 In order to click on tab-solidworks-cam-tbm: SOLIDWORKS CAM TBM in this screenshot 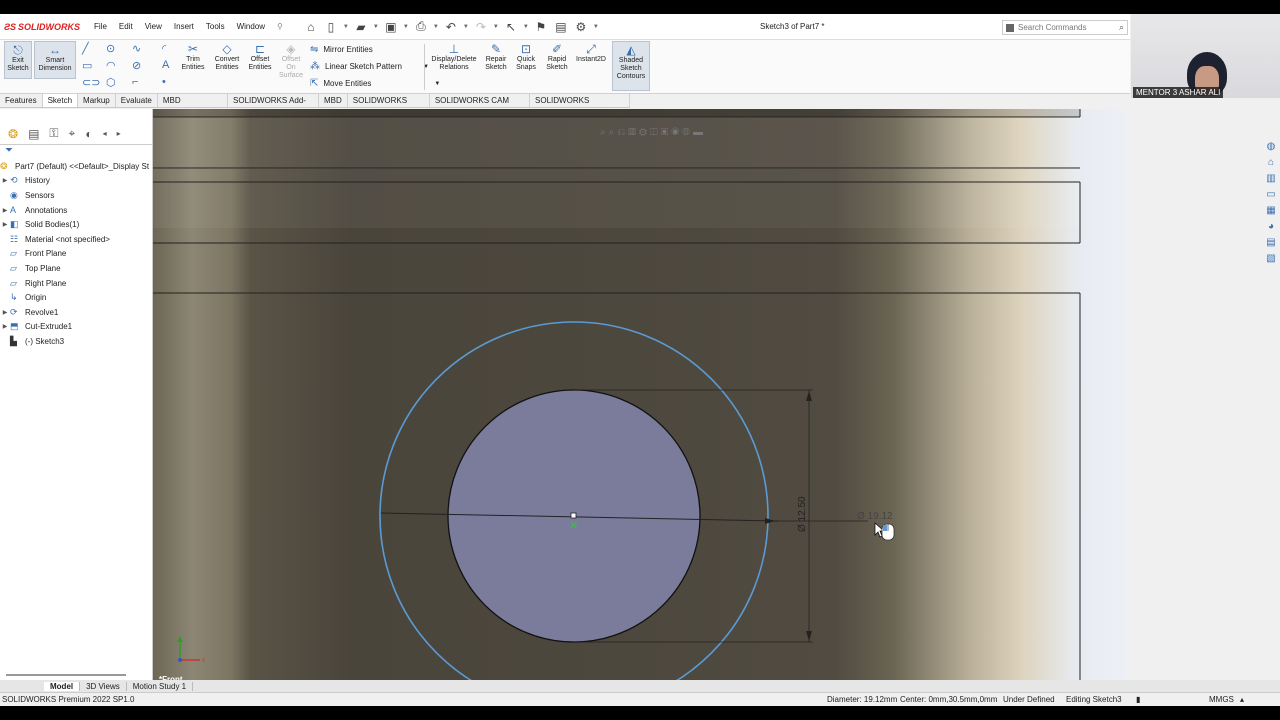, I will do `click(480, 106)`.